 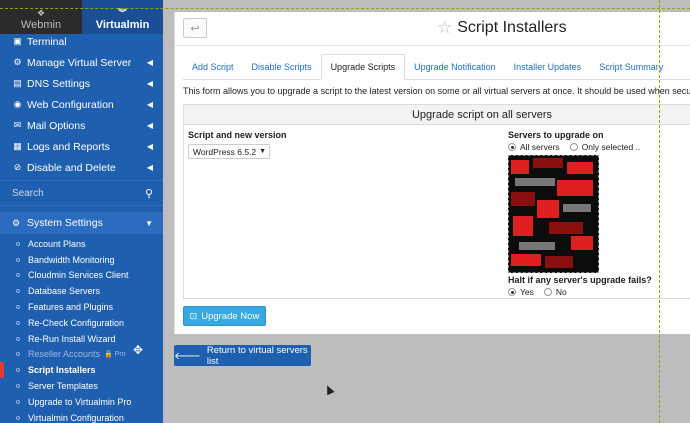 I want to click on upgrade-now-button: ⊡ Upgrade Now, so click(x=224, y=316).